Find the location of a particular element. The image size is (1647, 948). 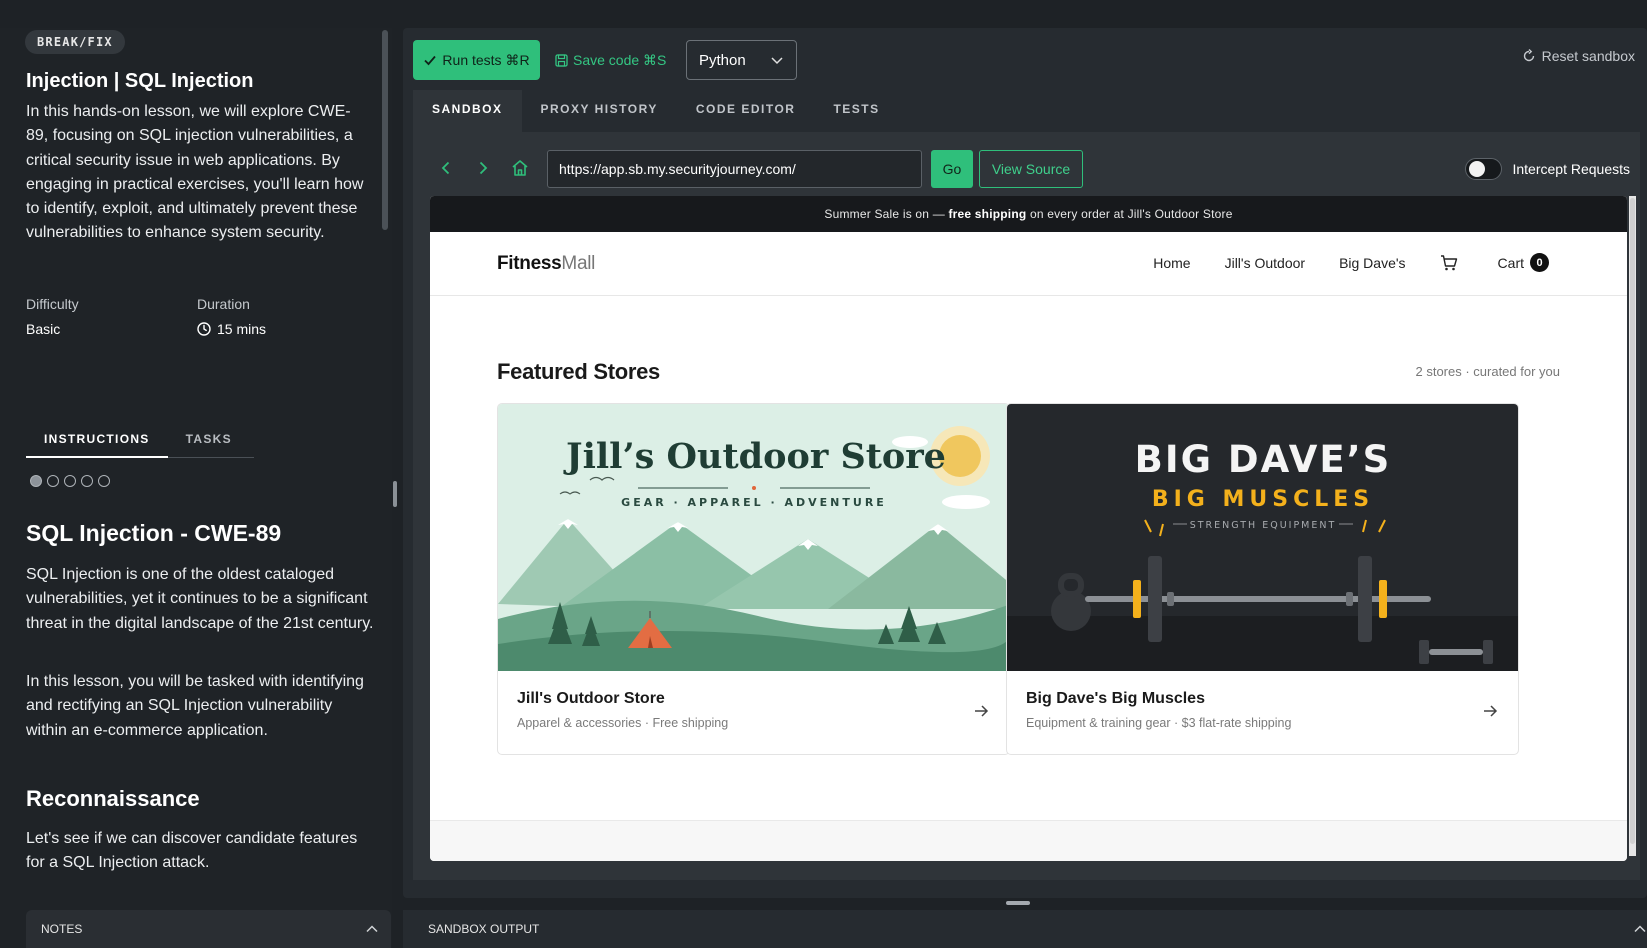

back-icon is located at coordinates (446, 168).